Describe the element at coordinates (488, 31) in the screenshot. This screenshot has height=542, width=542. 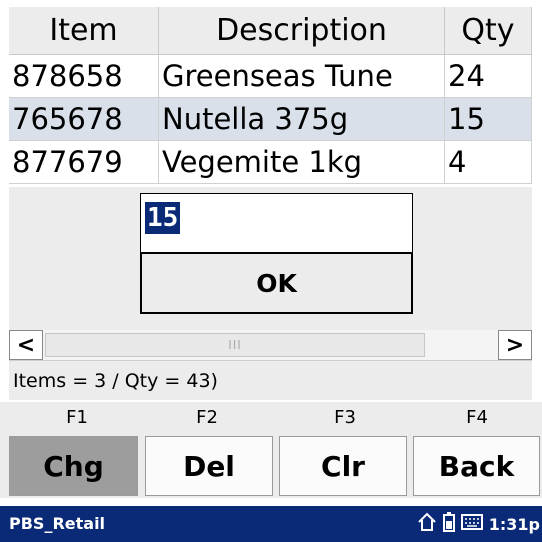
I see `header-qty: Qty` at that location.